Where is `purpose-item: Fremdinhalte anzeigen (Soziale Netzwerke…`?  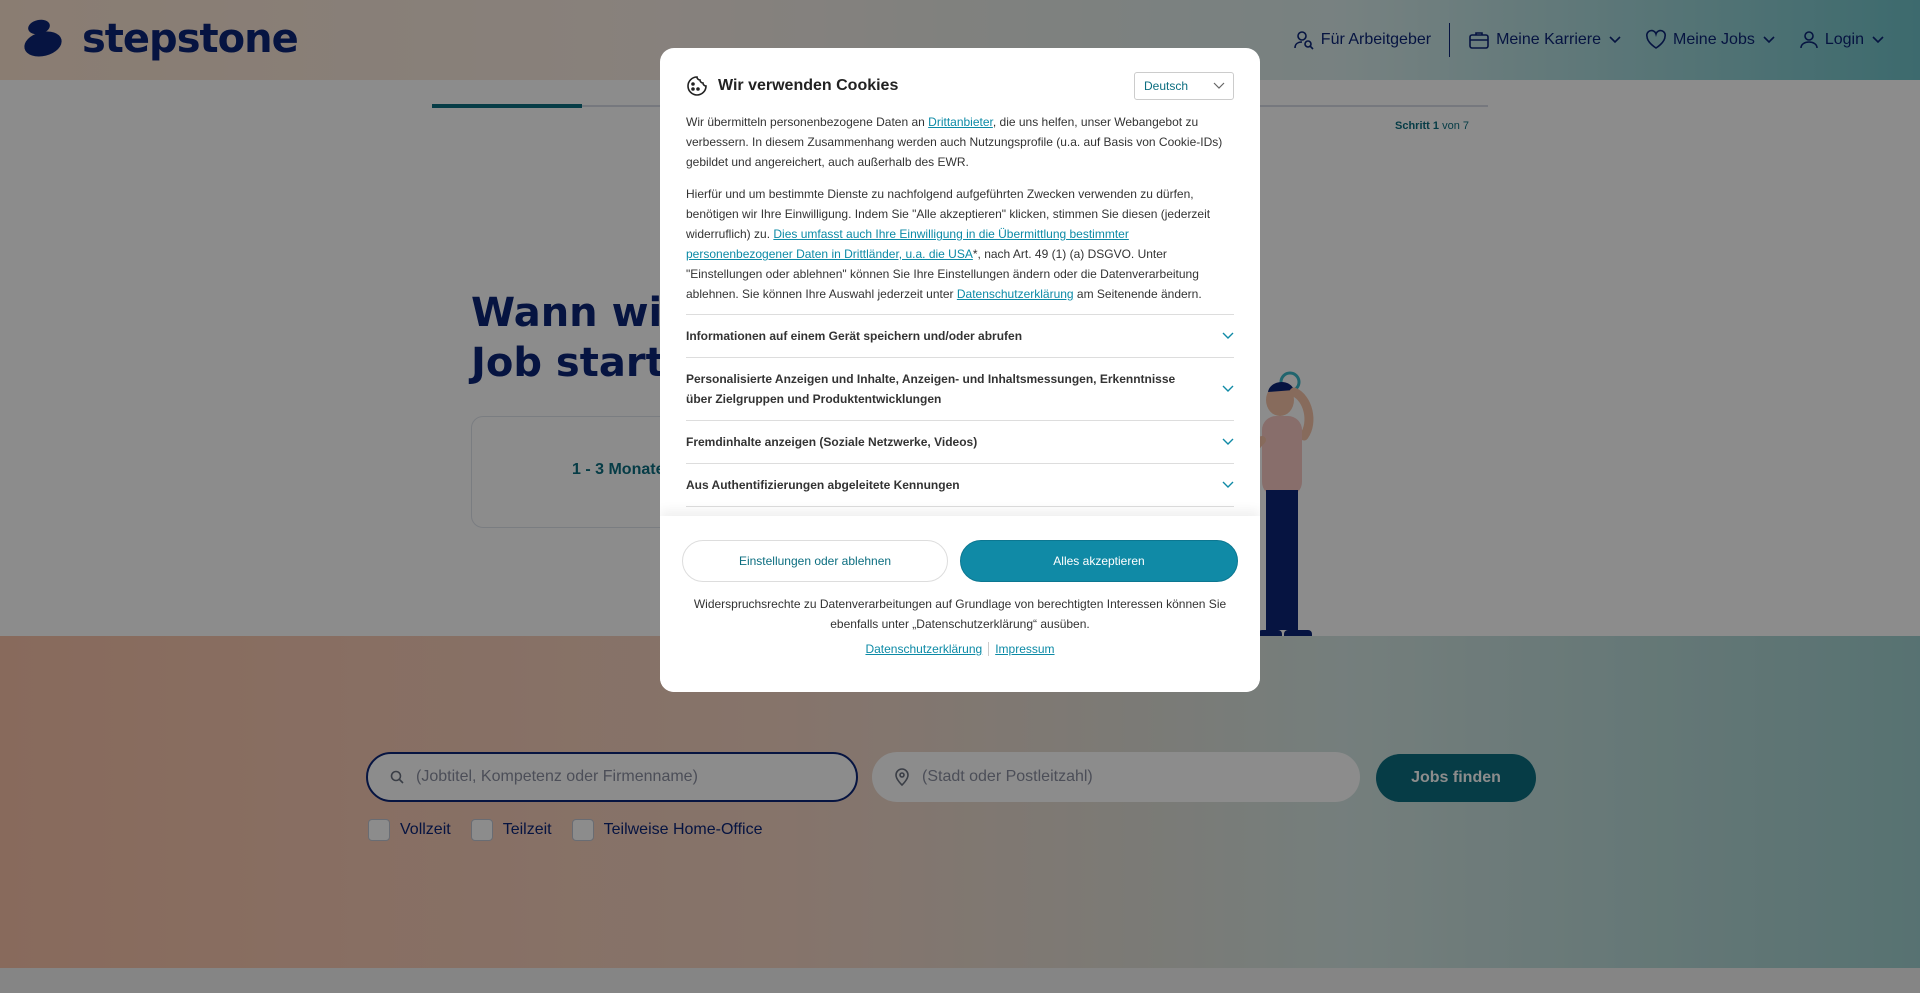
purpose-item: Fremdinhalte anzeigen (Soziale Netzwerke… is located at coordinates (960, 442).